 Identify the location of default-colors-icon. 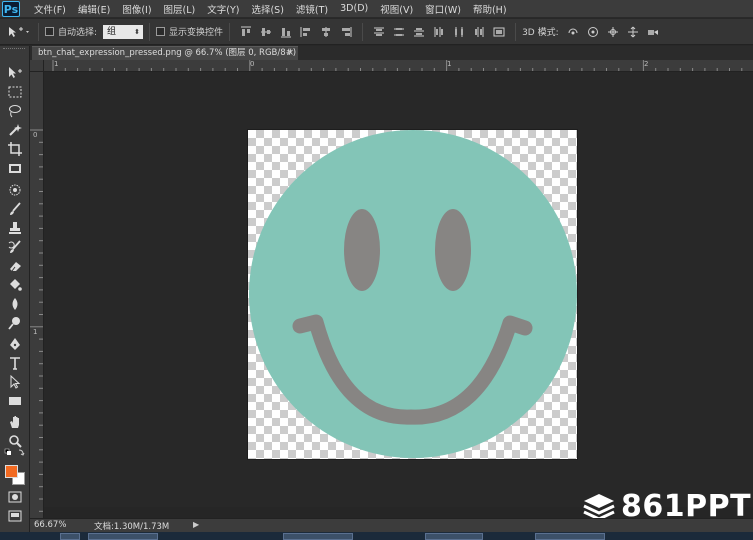
(15, 453).